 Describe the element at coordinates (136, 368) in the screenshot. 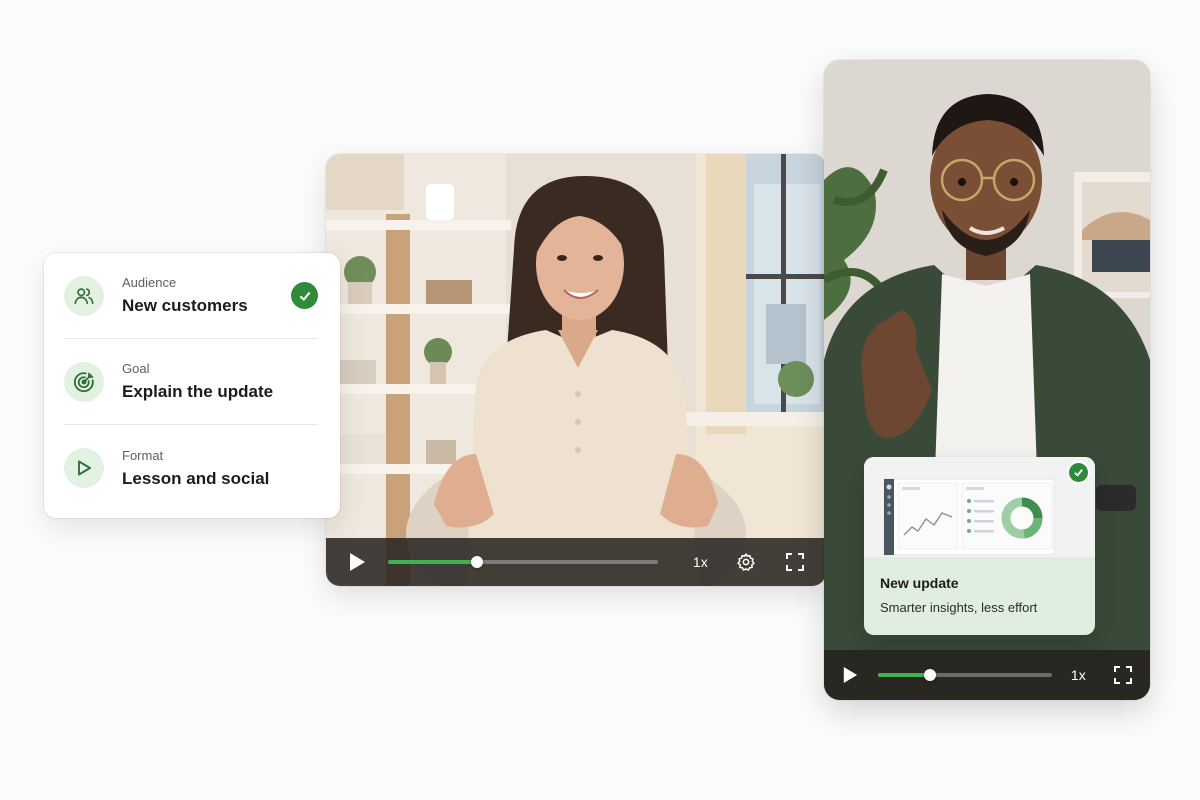

I see `brief-label: Goal` at that location.